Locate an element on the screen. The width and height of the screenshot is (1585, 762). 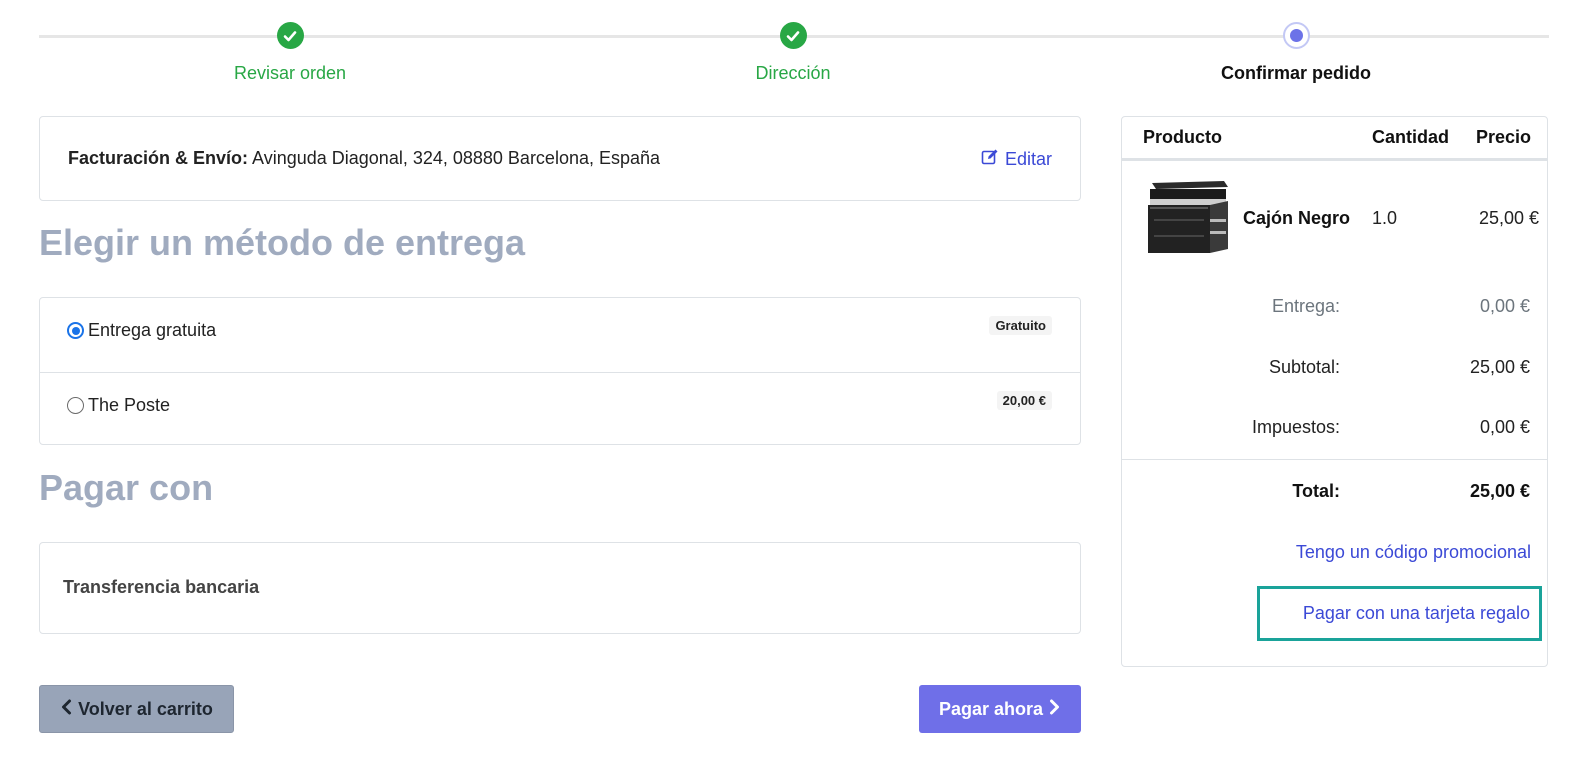
chevron-left-icon is located at coordinates (66, 709).